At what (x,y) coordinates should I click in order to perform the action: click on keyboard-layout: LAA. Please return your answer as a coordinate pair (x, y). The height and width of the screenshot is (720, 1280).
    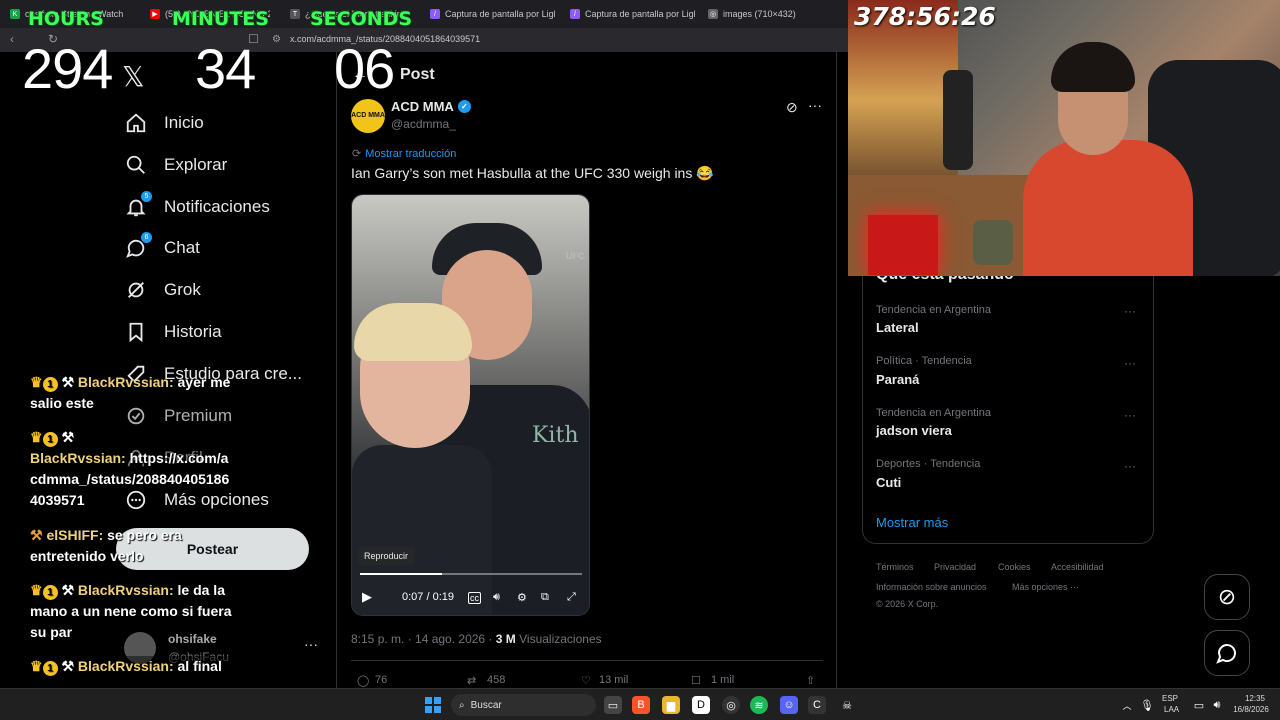
    Looking at the image, I should click on (1171, 709).